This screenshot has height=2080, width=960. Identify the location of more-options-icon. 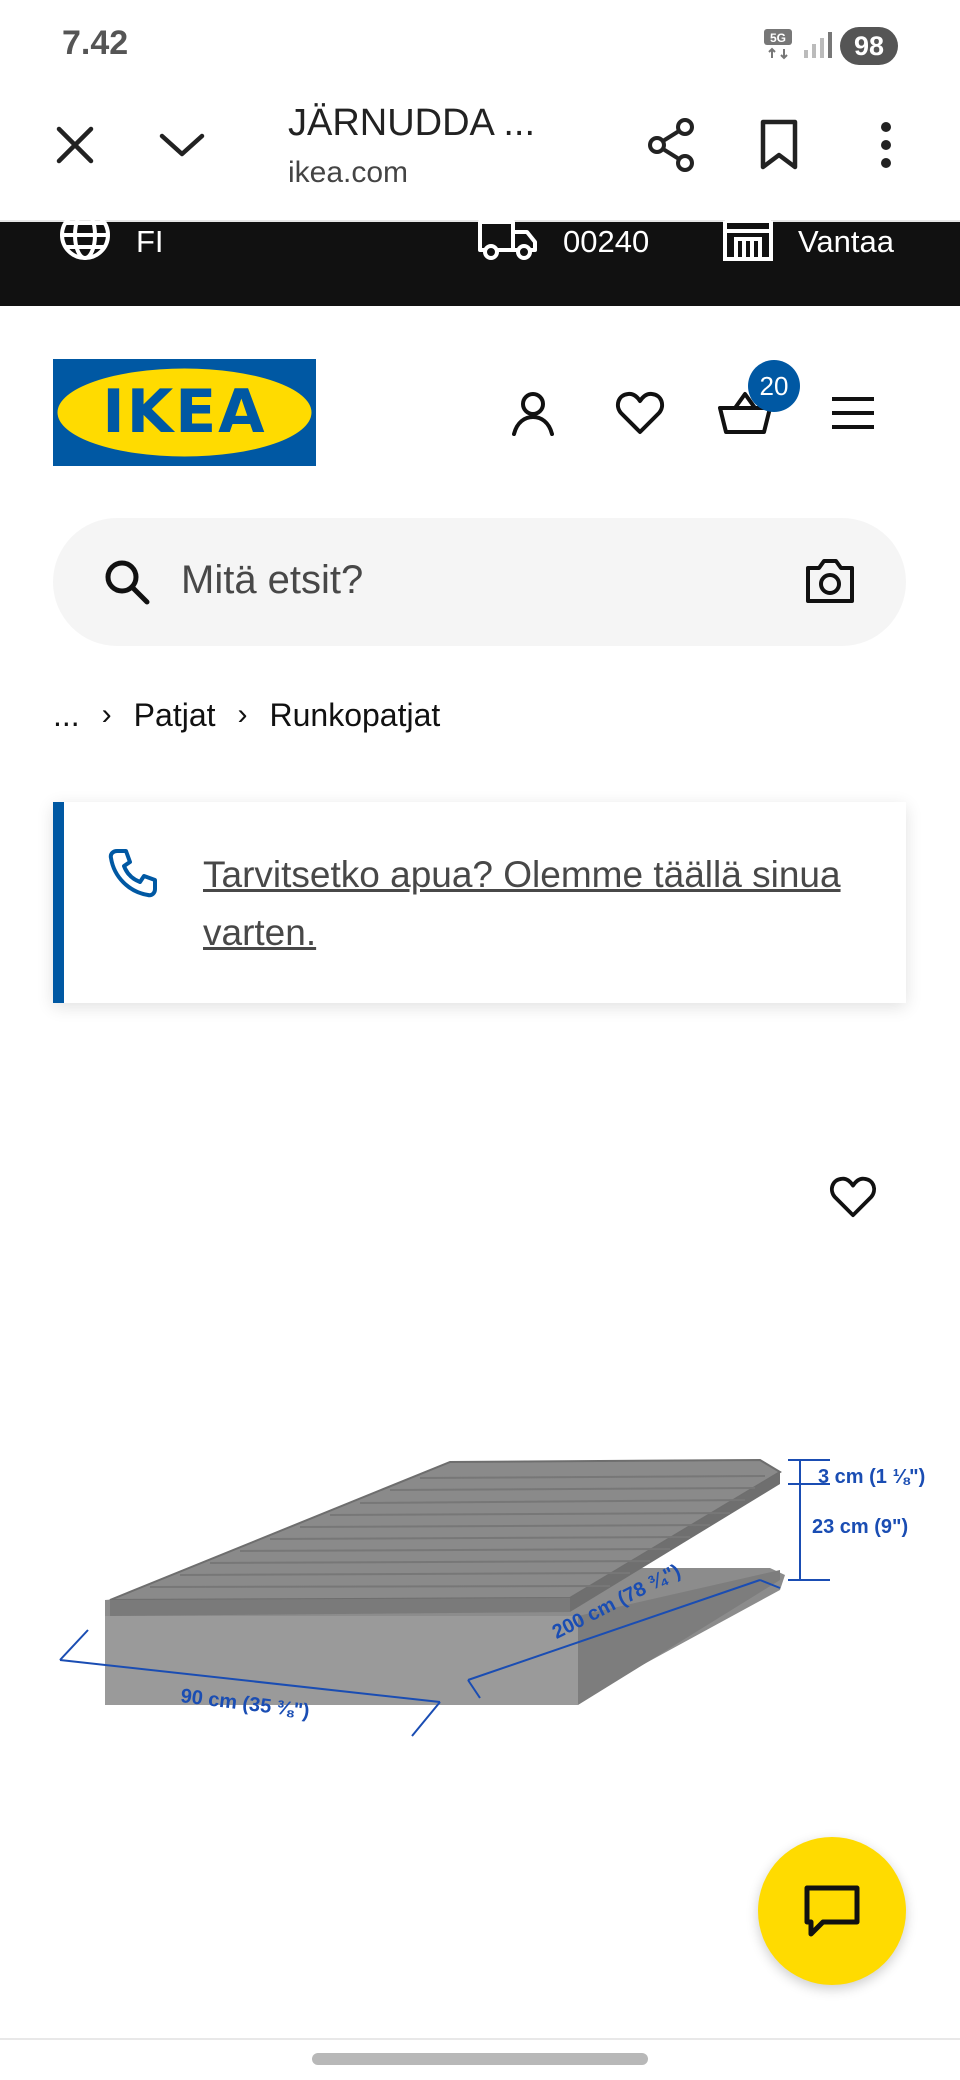
(886, 145).